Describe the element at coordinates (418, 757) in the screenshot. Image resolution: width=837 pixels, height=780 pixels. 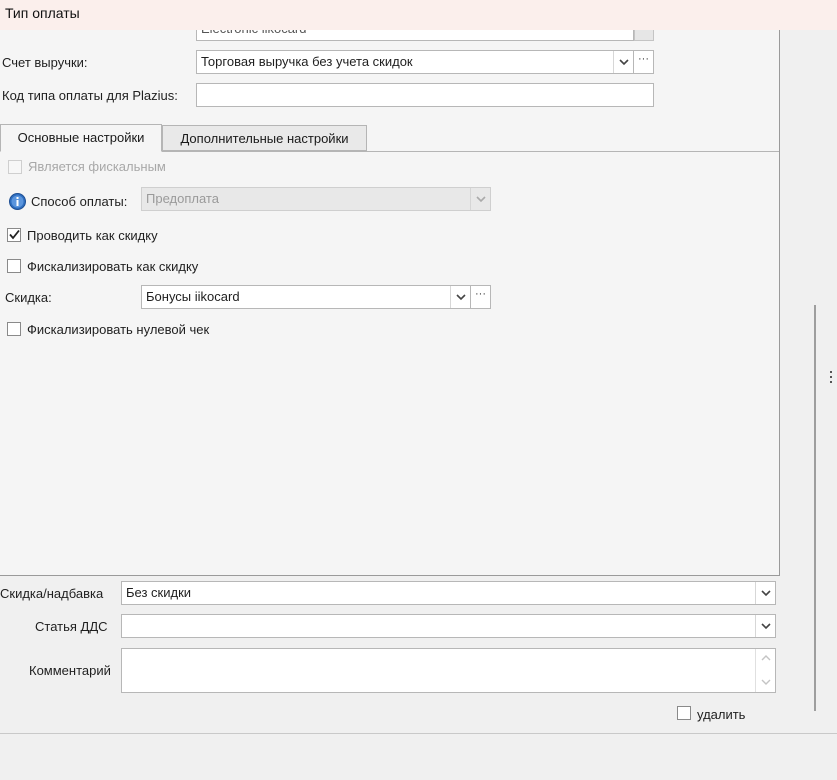
I see `bottom-strip` at that location.